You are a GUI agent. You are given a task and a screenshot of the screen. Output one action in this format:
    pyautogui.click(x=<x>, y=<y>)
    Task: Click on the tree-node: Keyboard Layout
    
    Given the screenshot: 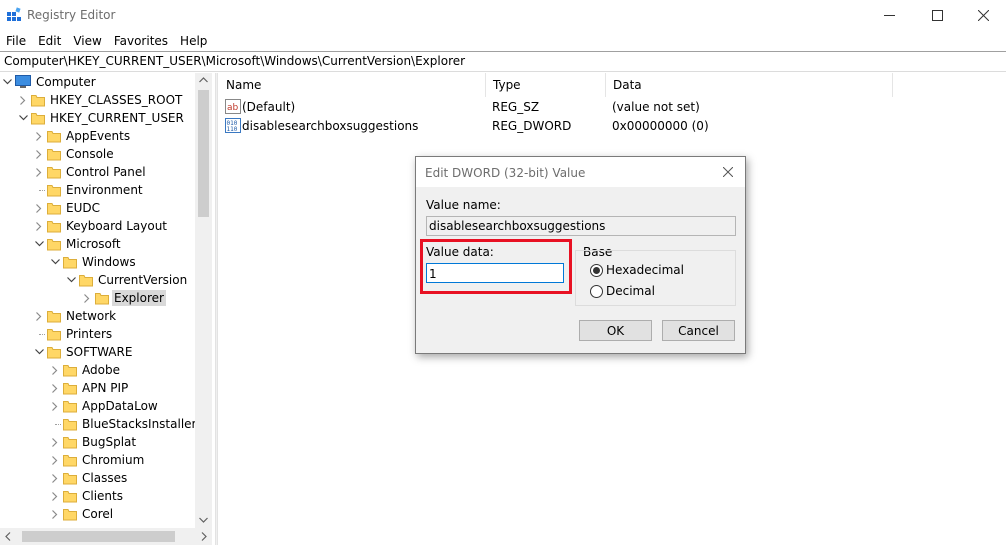 What is the action you would take?
    pyautogui.click(x=101, y=226)
    